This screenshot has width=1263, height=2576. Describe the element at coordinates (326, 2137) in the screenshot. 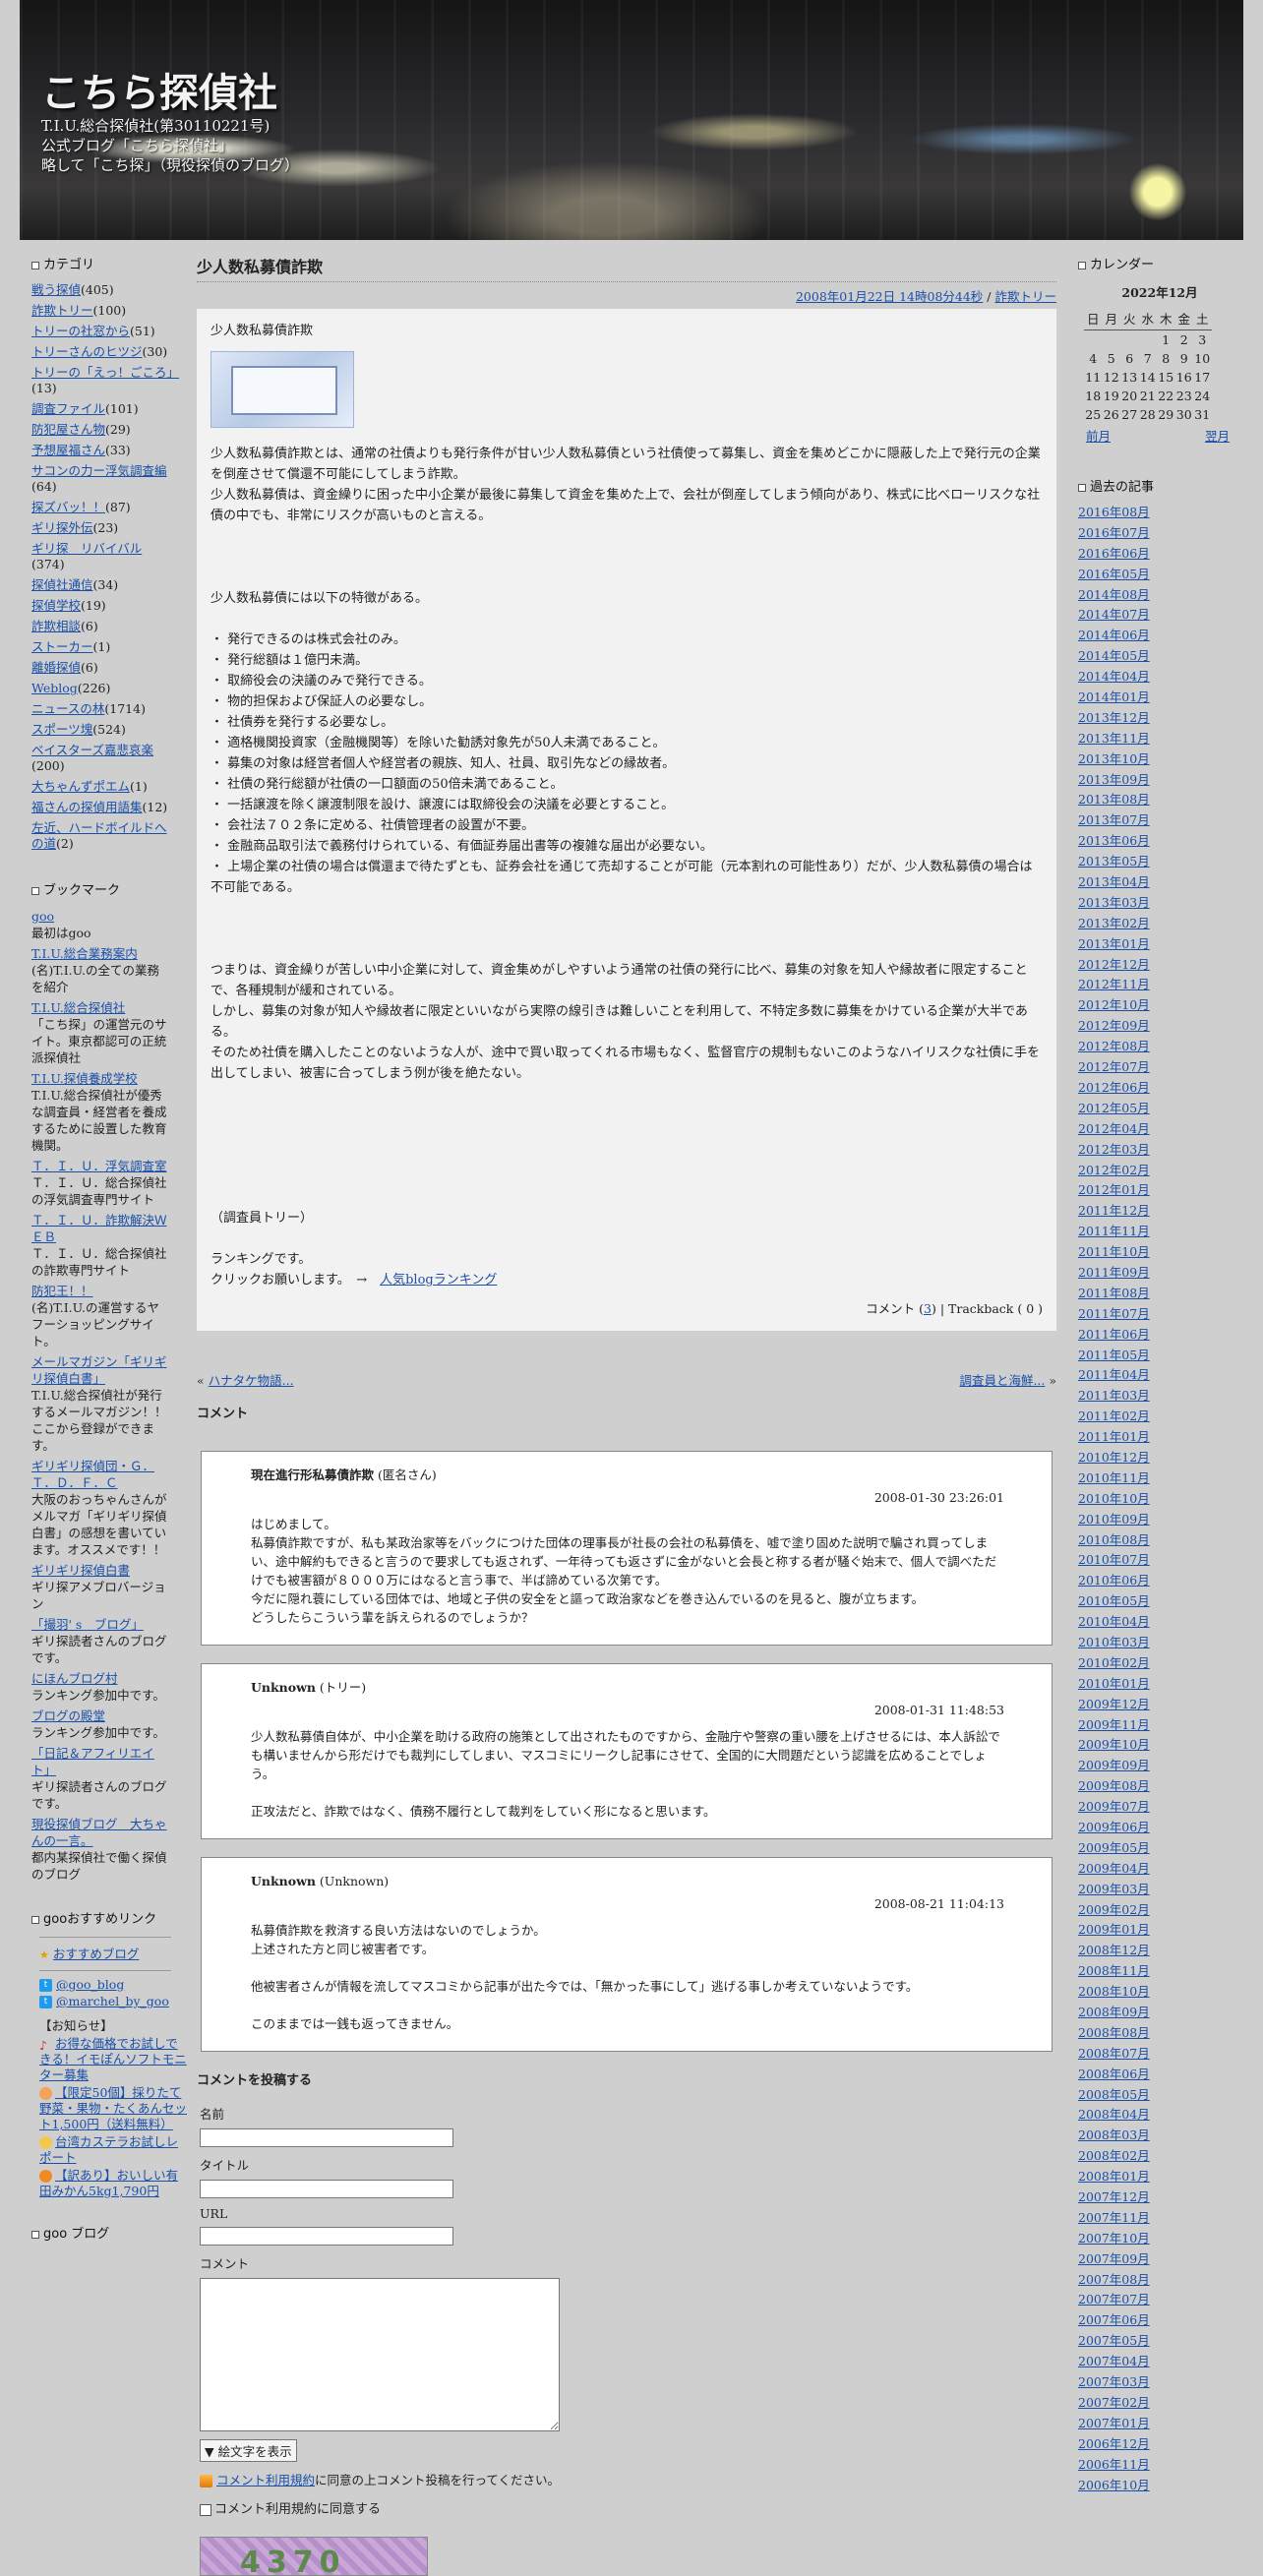

I see `name-input` at that location.